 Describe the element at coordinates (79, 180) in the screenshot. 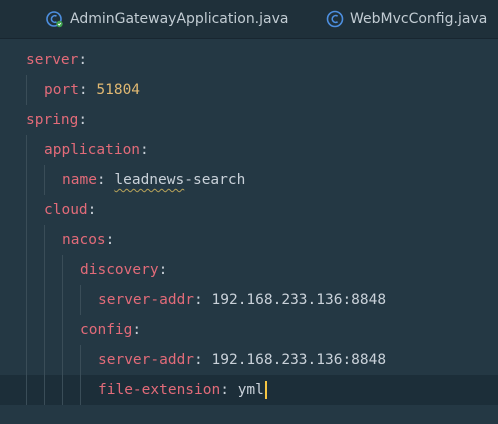

I see `yaml-key: name` at that location.